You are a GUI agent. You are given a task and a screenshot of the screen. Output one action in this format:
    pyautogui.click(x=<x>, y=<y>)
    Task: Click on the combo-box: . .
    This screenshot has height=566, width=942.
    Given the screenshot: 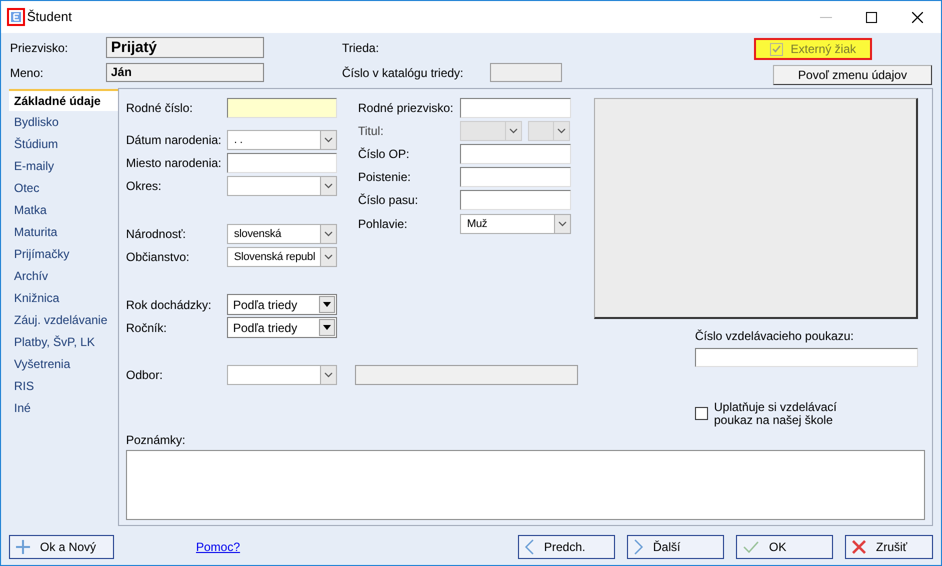 What is the action you would take?
    pyautogui.click(x=282, y=140)
    